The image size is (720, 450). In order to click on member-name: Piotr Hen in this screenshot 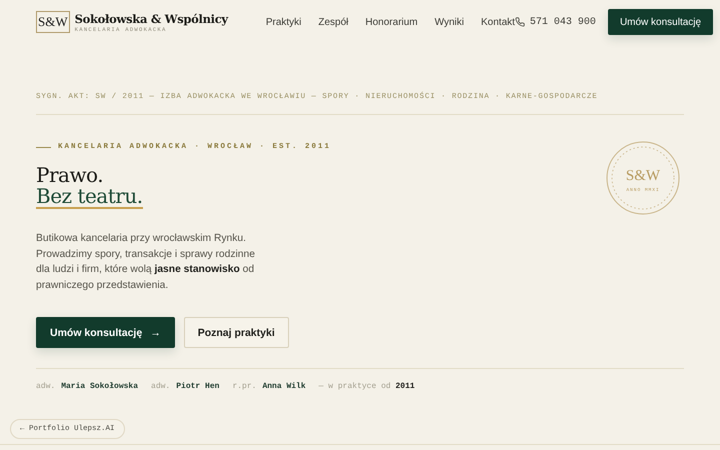, I will do `click(198, 386)`.